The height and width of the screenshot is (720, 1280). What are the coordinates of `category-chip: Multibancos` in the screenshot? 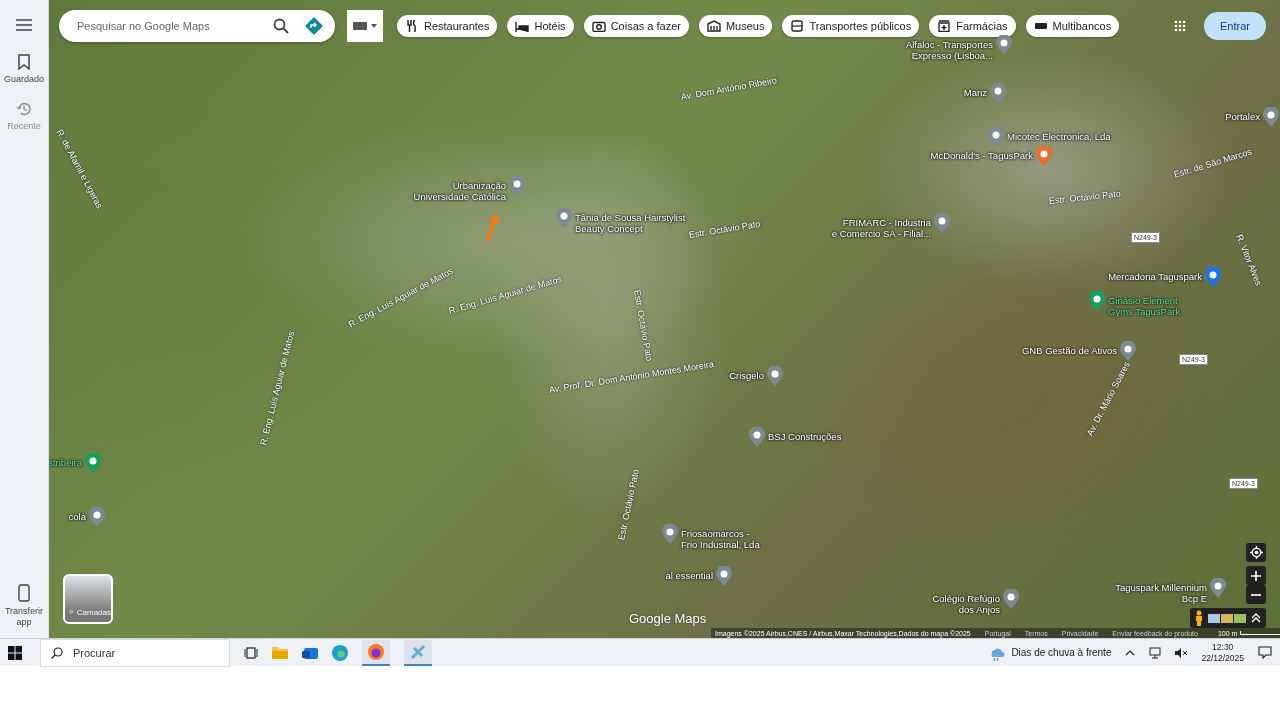 It's located at (1072, 26).